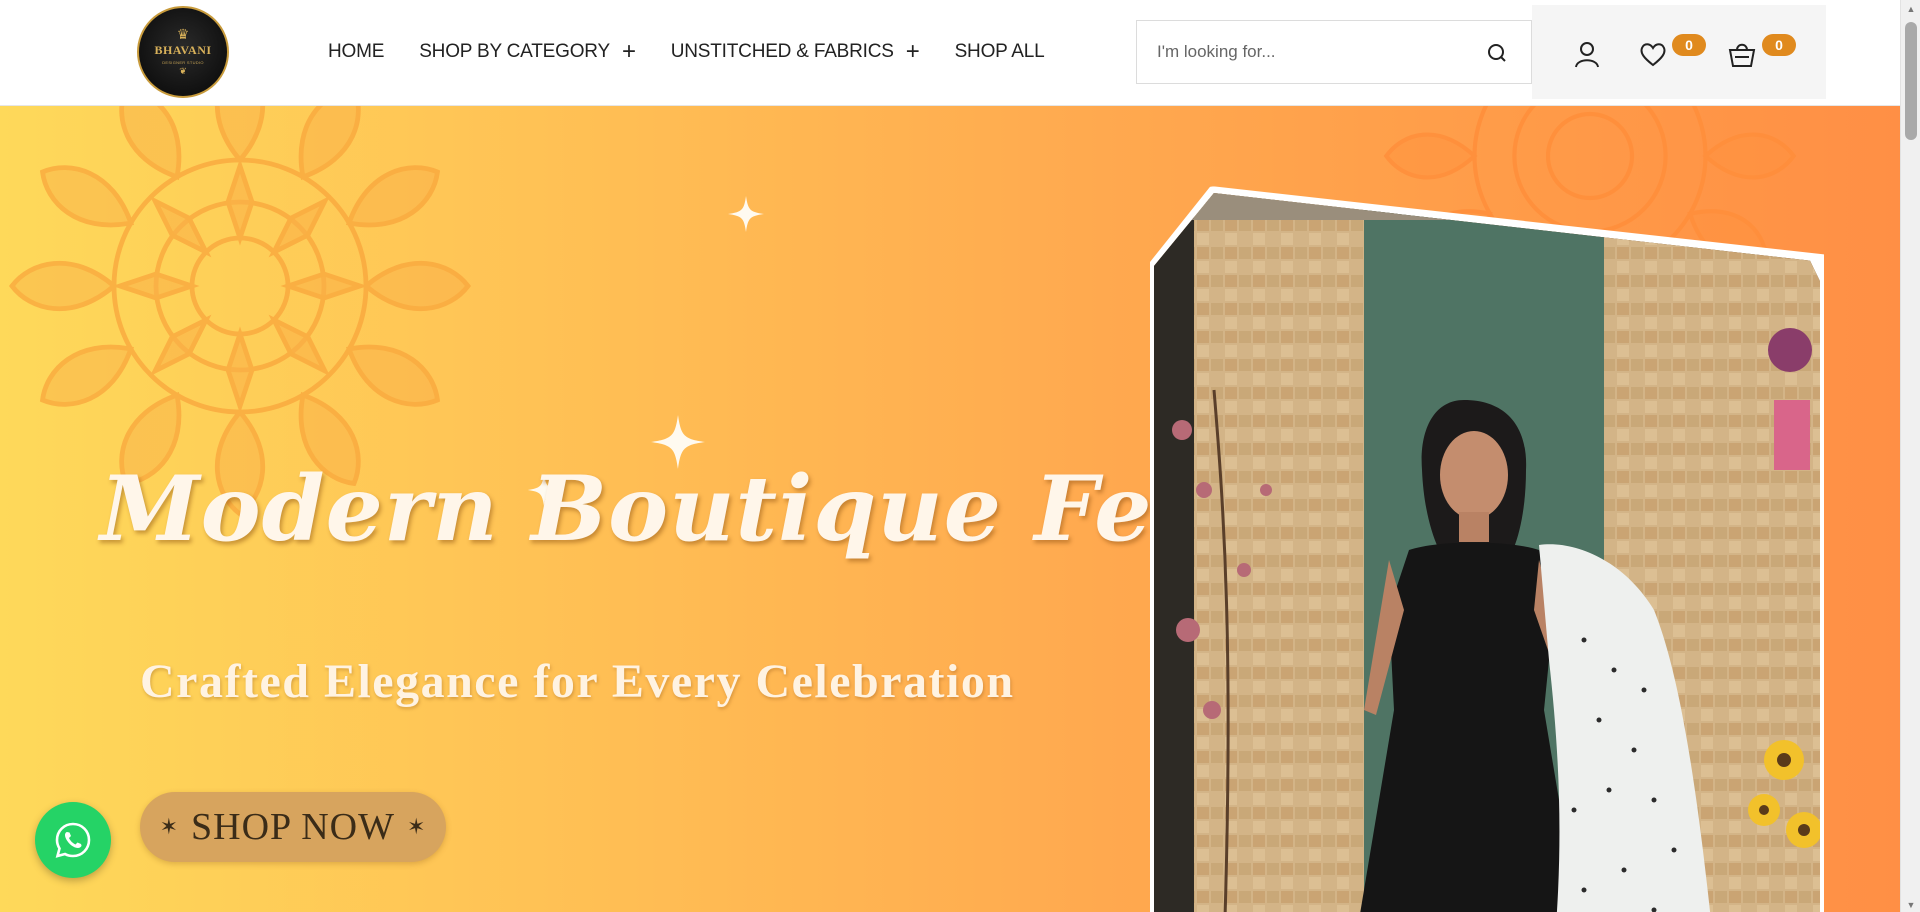  I want to click on shop-now-label: SHOP NOW, so click(293, 827).